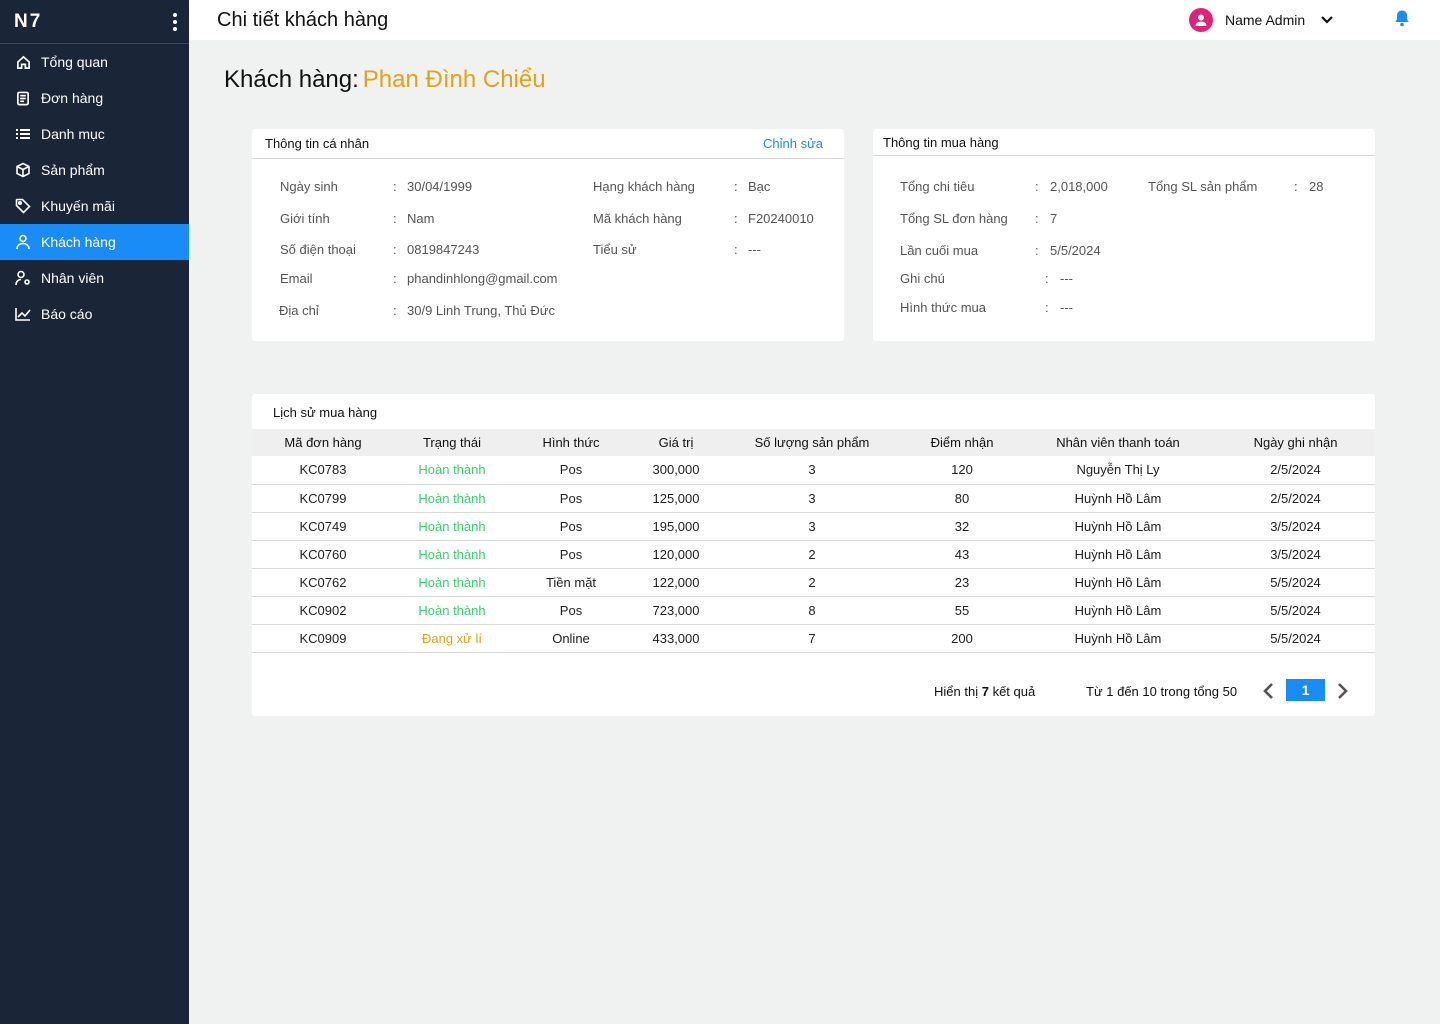 The width and height of the screenshot is (1440, 1024). What do you see at coordinates (452, 470) in the screenshot?
I see `status-badge: Hoàn thành` at bounding box center [452, 470].